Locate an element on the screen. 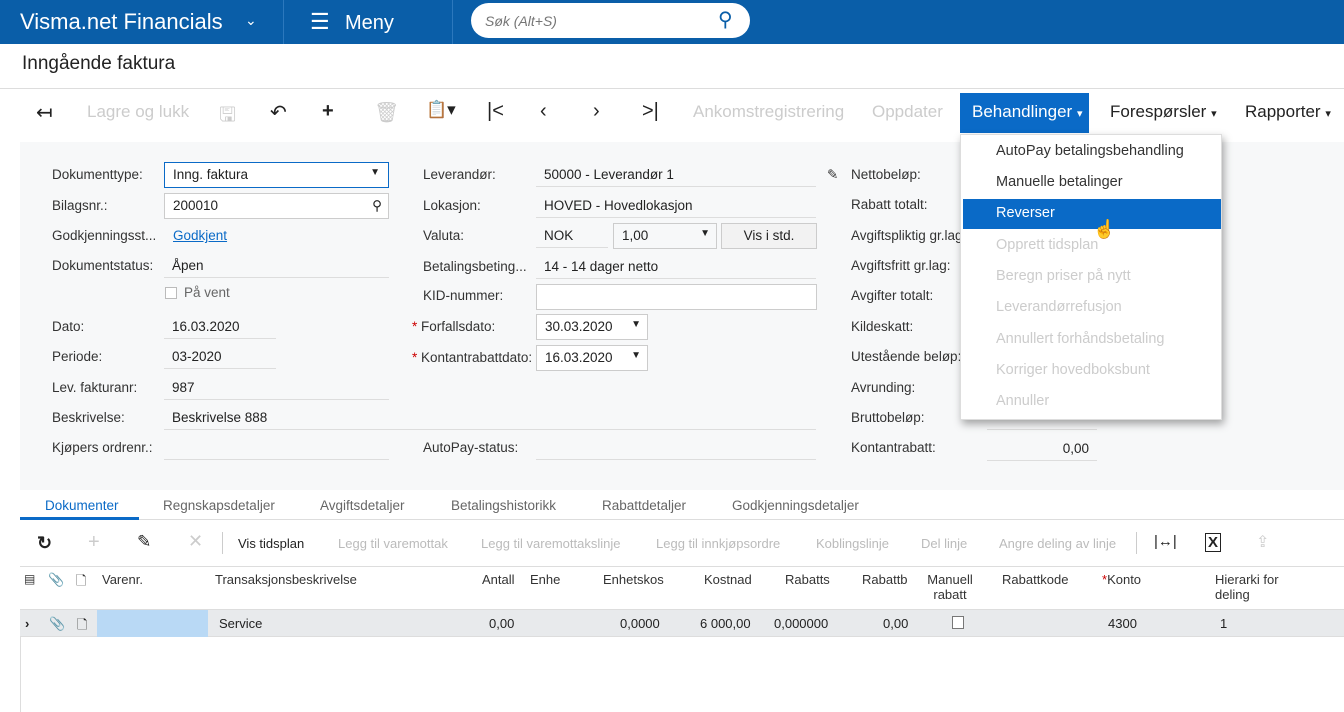  doc-type-select: Inng. faktura ▼ is located at coordinates (276, 175).